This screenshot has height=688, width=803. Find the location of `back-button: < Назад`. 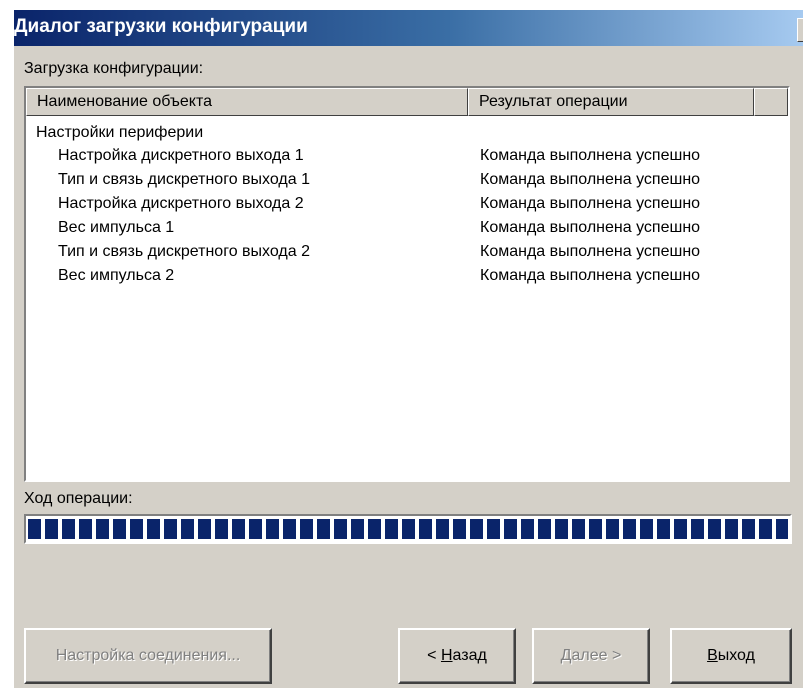

back-button: < Назад is located at coordinates (457, 656).